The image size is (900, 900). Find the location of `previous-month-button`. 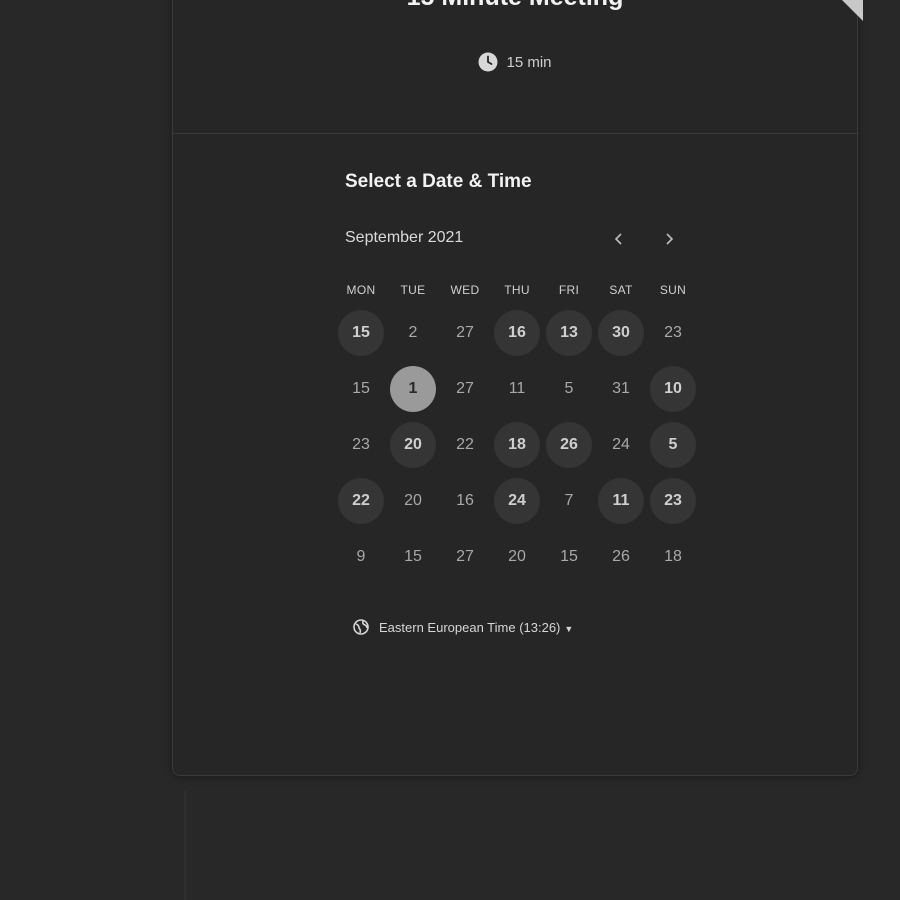

previous-month-button is located at coordinates (619, 239).